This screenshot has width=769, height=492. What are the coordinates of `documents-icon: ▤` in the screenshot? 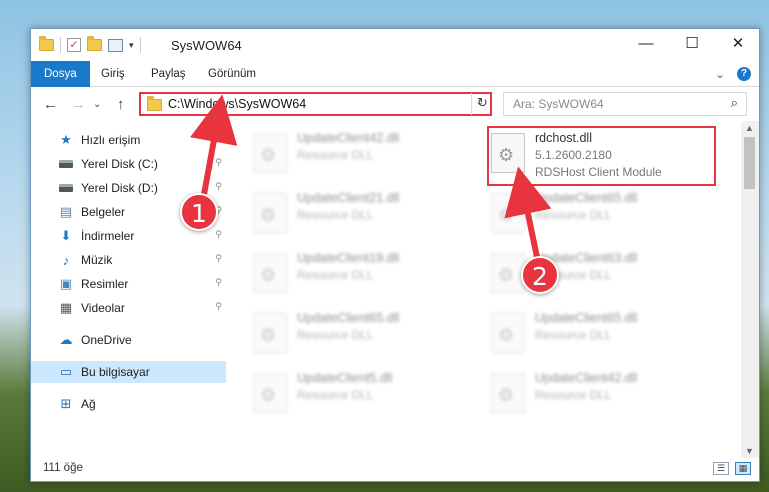 It's located at (66, 211).